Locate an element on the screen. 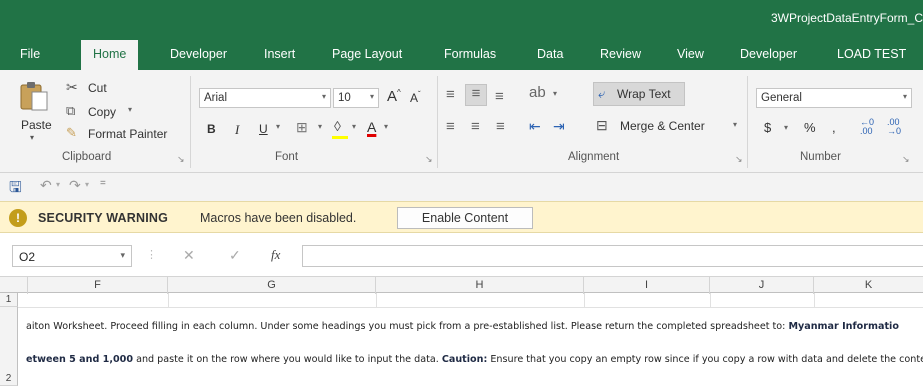  paintbrush-icon: ✎ is located at coordinates (71, 132).